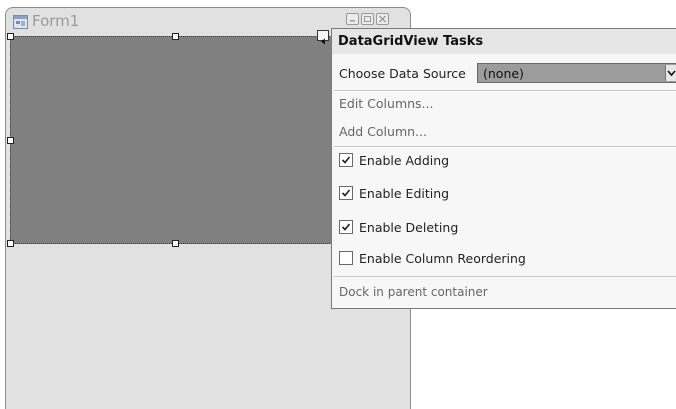  I want to click on panel-title: DataGridView Tasks, so click(411, 41).